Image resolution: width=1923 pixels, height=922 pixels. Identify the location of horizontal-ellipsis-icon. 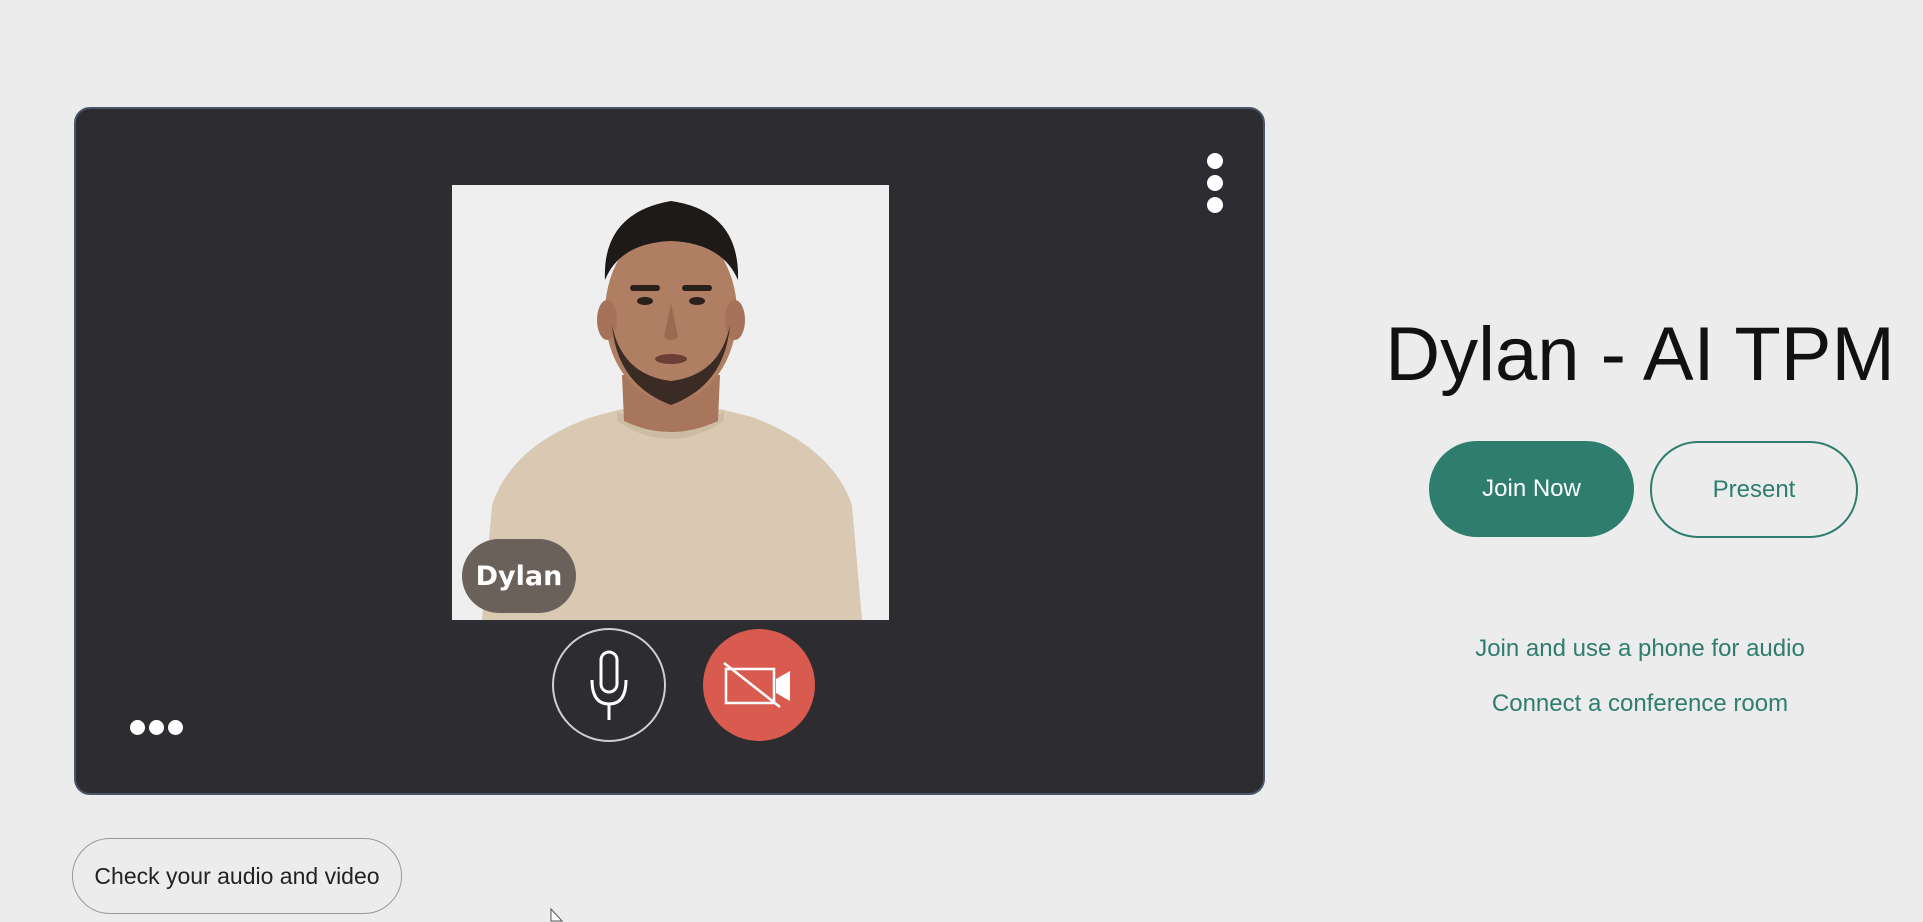
(158, 728).